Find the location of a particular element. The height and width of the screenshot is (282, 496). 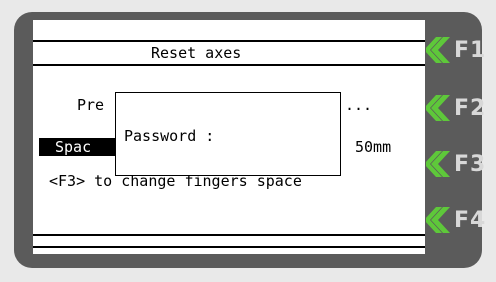

space-label-highlighted: Spac is located at coordinates (80, 147).